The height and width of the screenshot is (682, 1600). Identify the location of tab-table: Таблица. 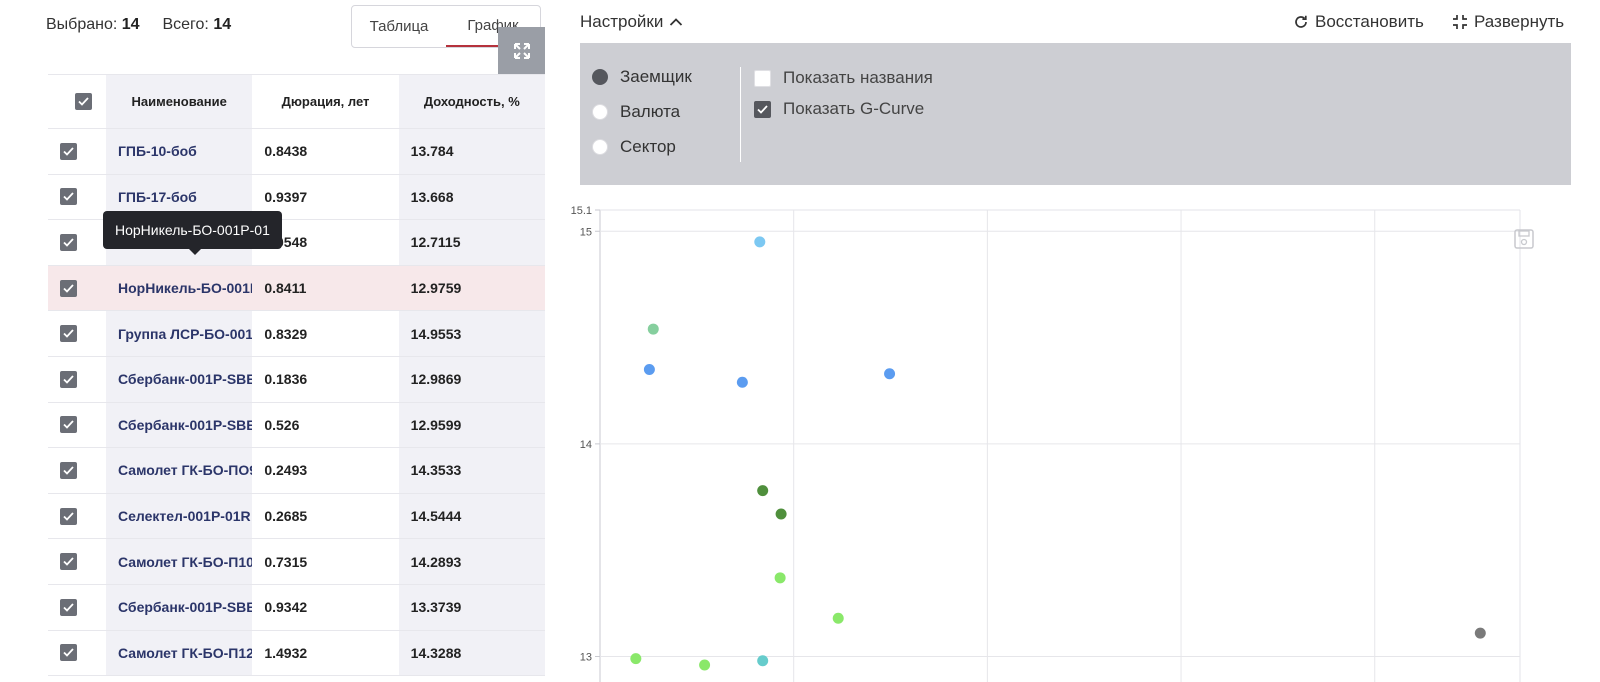
(399, 26).